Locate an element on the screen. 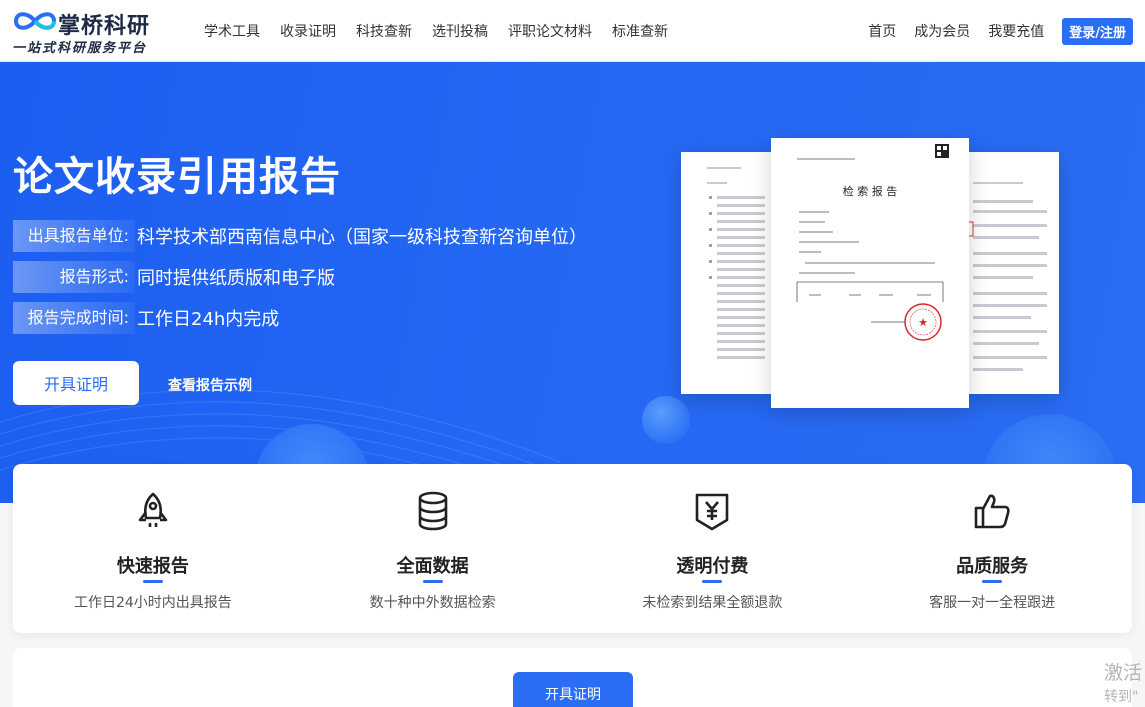 The image size is (1145, 707). info-value: 工作日24h内完成 is located at coordinates (208, 319).